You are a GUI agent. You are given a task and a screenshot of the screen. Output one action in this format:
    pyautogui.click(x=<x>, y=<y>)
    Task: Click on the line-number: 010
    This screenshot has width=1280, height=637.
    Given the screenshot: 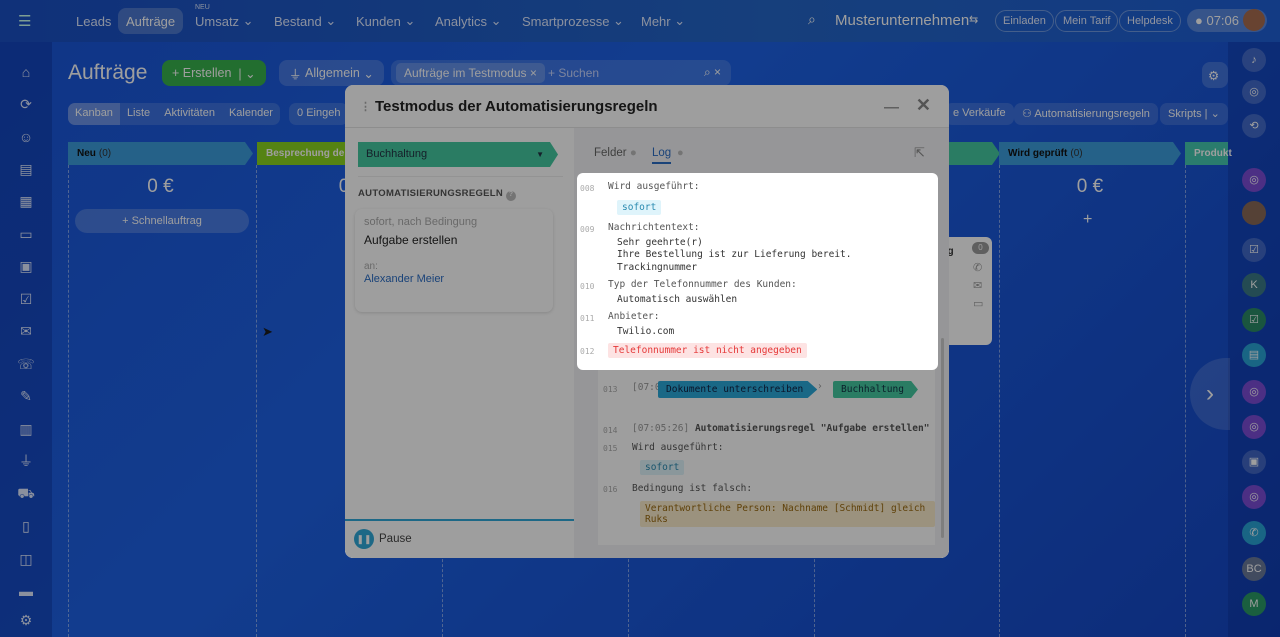 What is the action you would take?
    pyautogui.click(x=587, y=286)
    